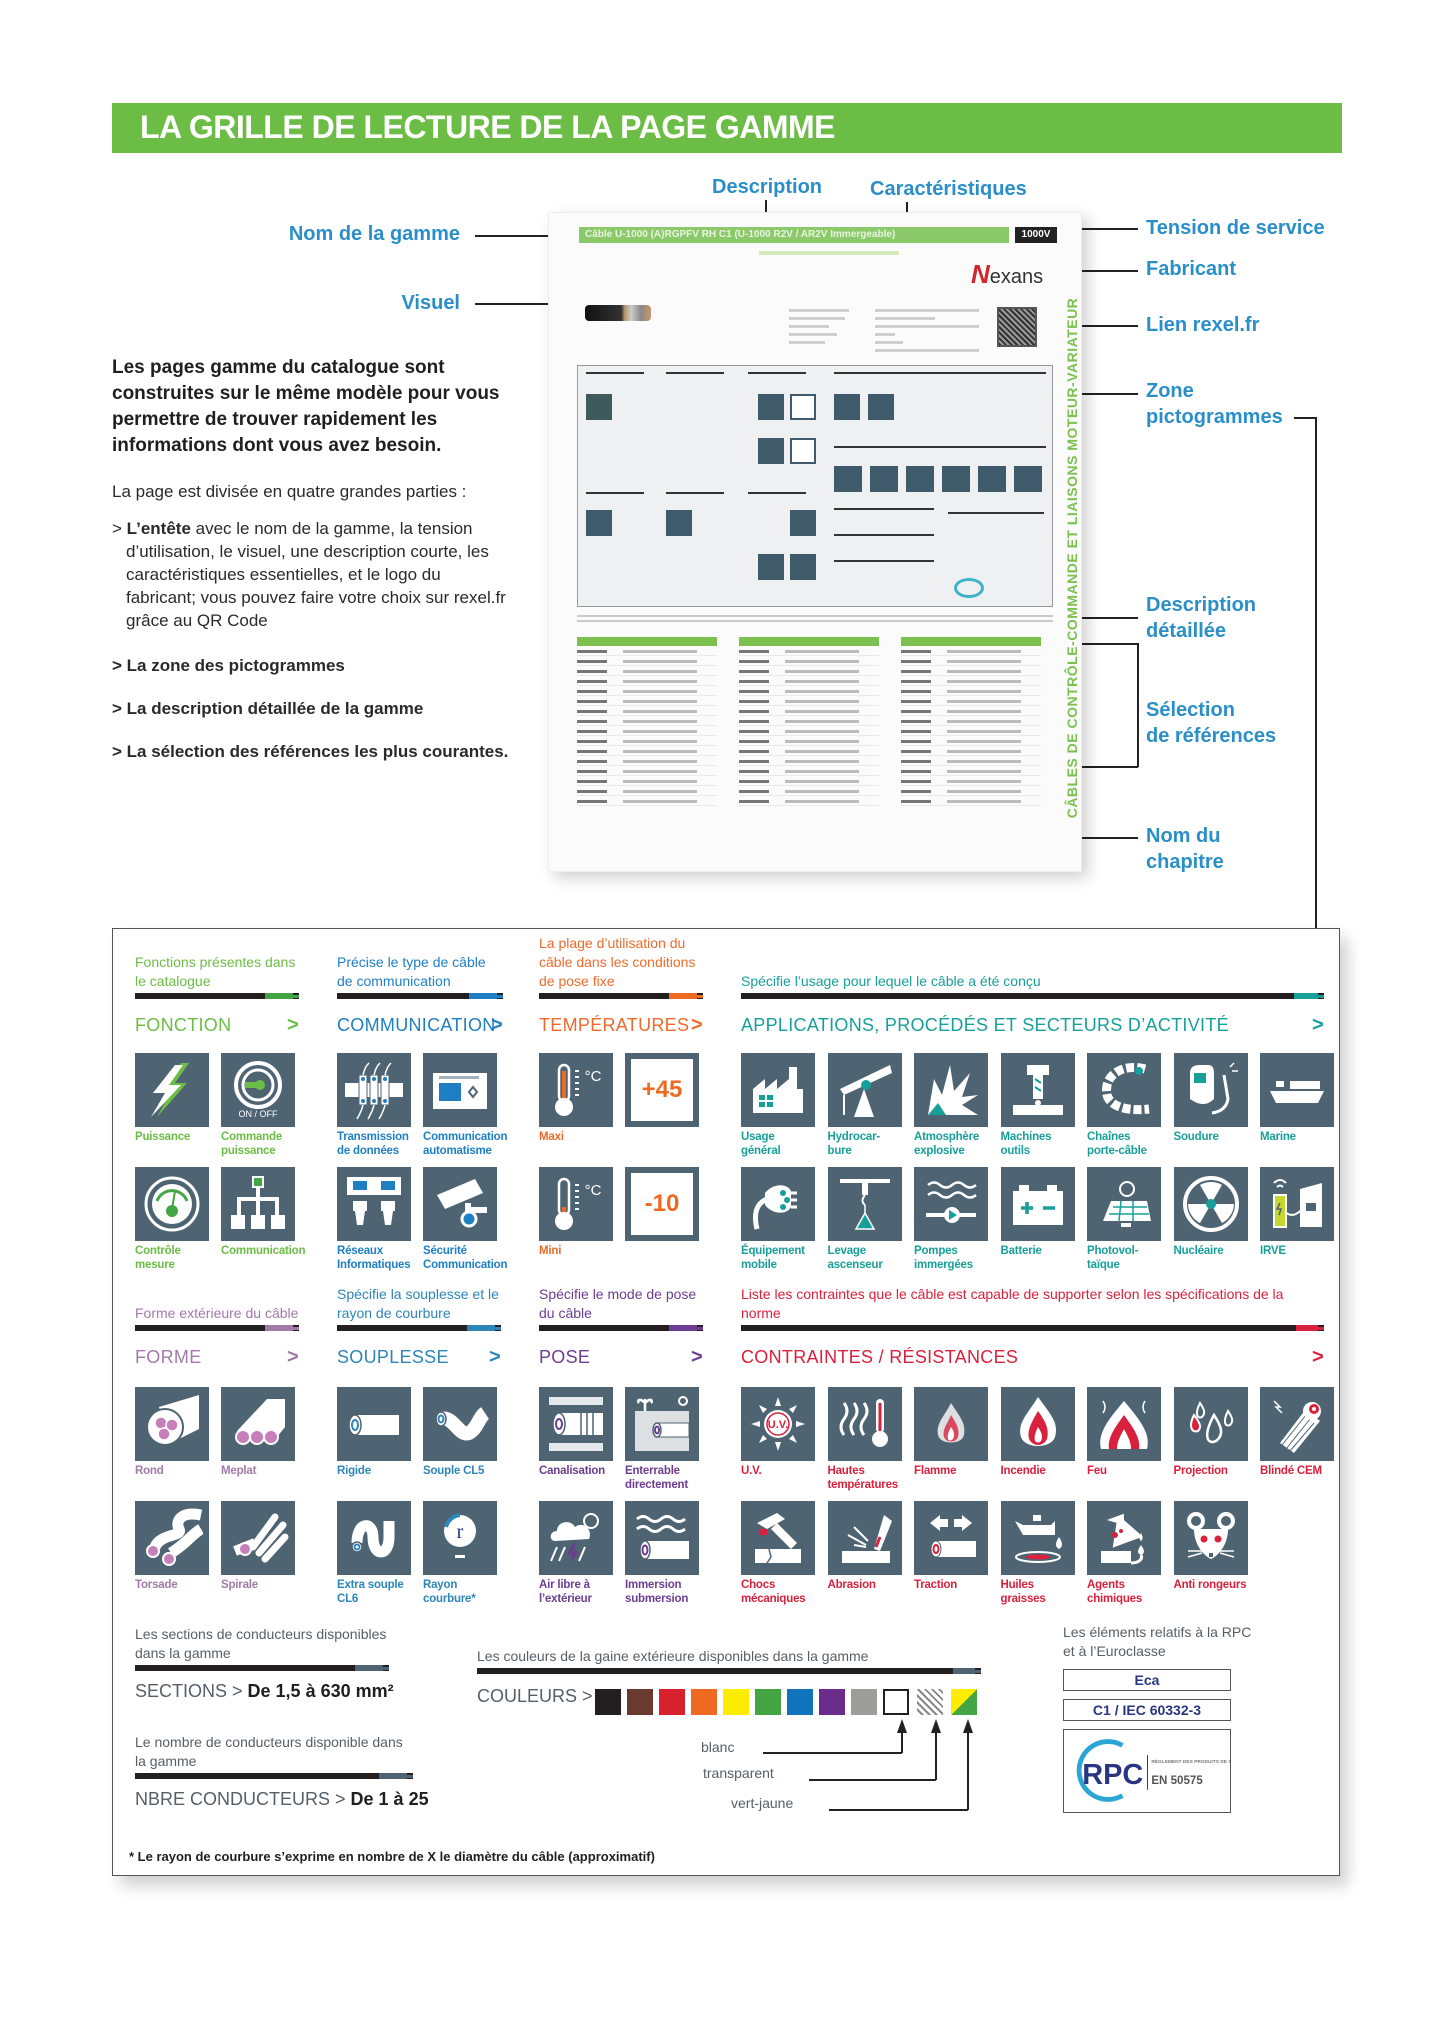  I want to click on thumb-reference-table, so click(809, 727).